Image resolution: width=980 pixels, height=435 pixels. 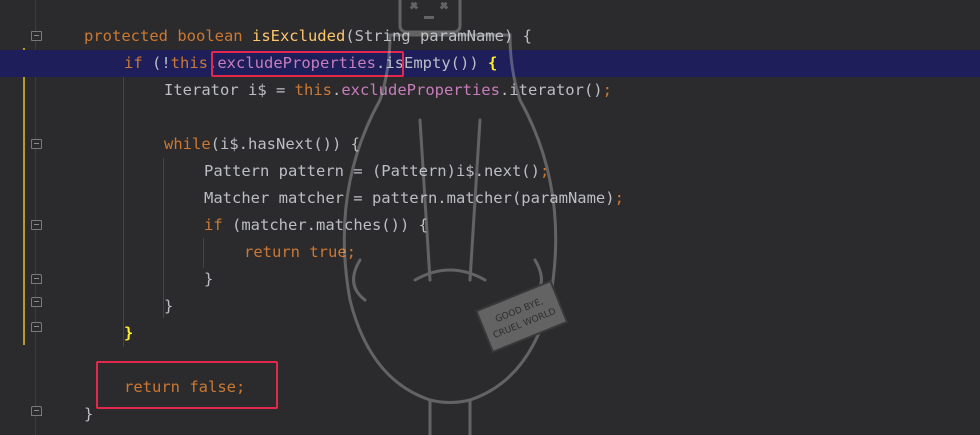 What do you see at coordinates (24, 196) in the screenshot?
I see `change-marker` at bounding box center [24, 196].